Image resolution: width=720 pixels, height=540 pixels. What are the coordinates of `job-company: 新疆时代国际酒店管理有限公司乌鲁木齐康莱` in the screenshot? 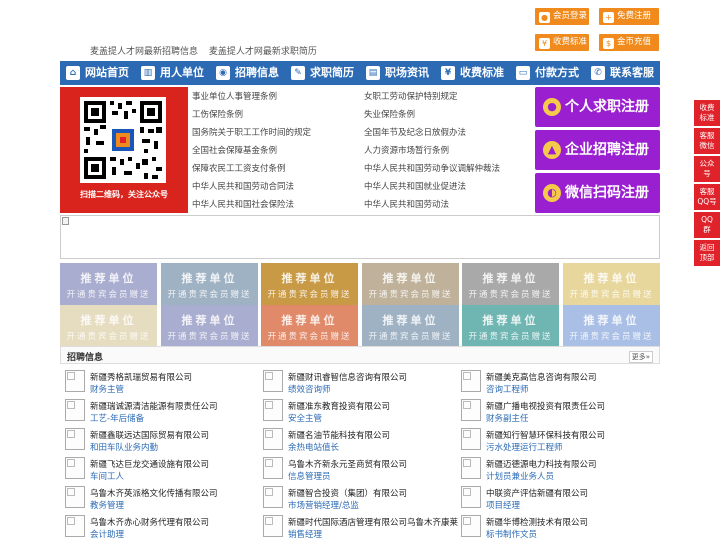 It's located at (373, 522).